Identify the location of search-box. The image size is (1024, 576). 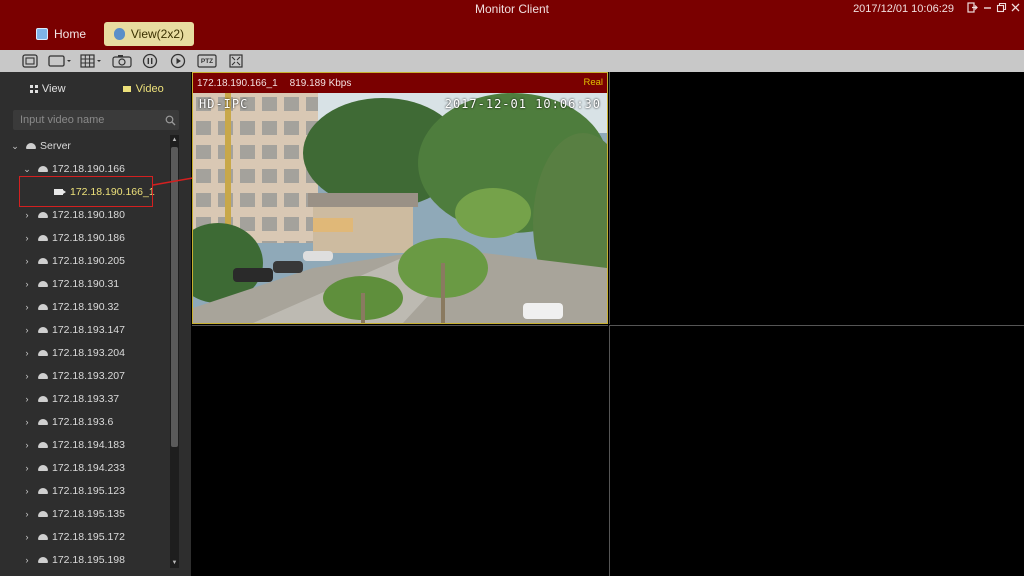
(96, 120).